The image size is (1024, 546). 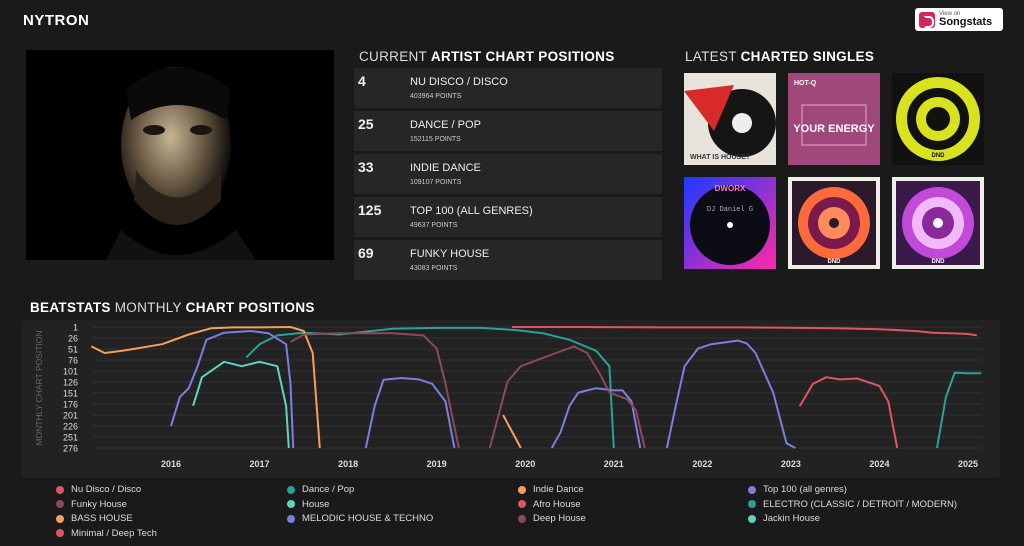 What do you see at coordinates (73, 339) in the screenshot?
I see `y-tick-label: 26` at bounding box center [73, 339].